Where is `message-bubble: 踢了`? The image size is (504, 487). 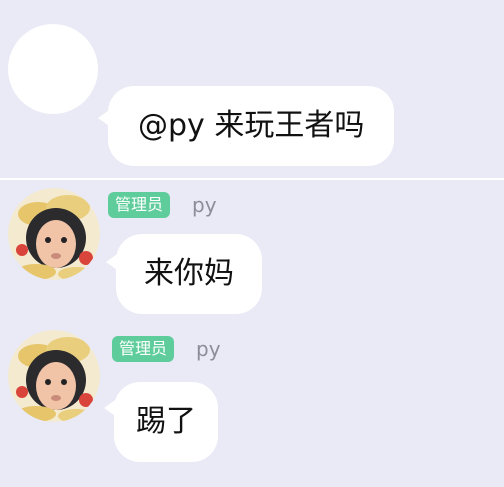
message-bubble: 踢了 is located at coordinates (166, 422).